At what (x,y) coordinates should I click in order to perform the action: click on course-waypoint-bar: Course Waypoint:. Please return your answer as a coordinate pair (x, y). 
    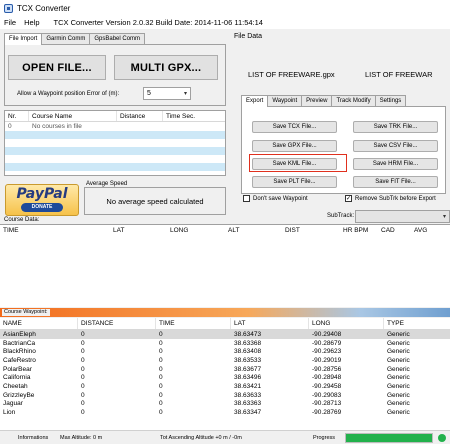
    Looking at the image, I should click on (225, 312).